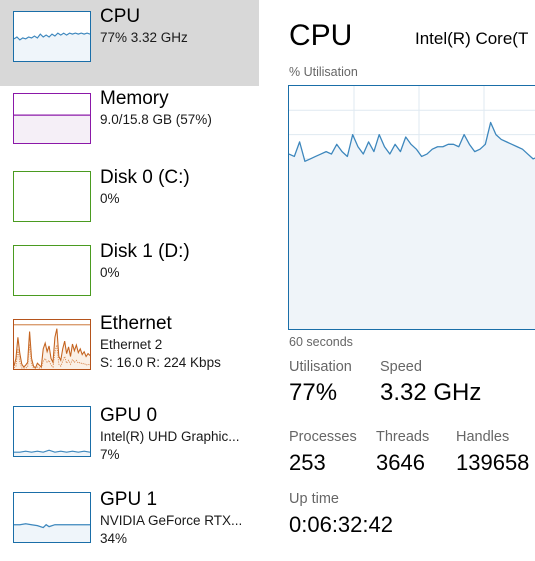 This screenshot has height=561, width=535. Describe the element at coordinates (483, 437) in the screenshot. I see `stat-label-handles: Handles` at that location.